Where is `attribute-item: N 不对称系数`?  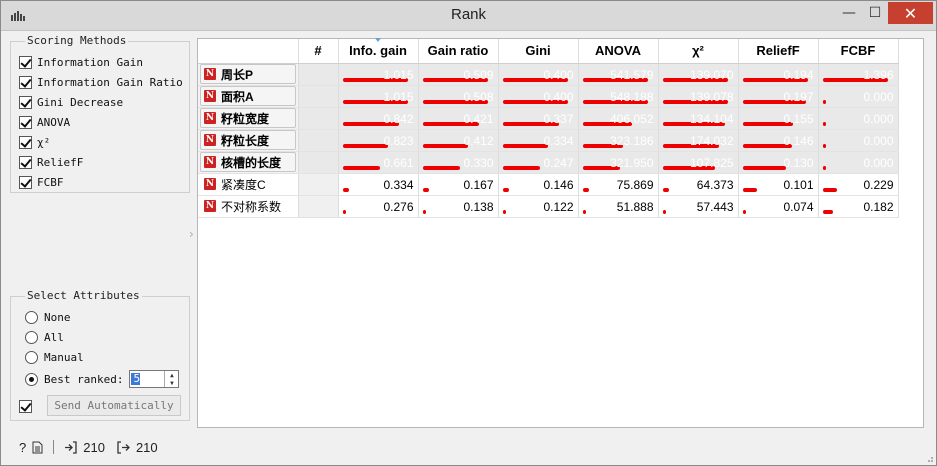
attribute-item: N 不对称系数 is located at coordinates (248, 206).